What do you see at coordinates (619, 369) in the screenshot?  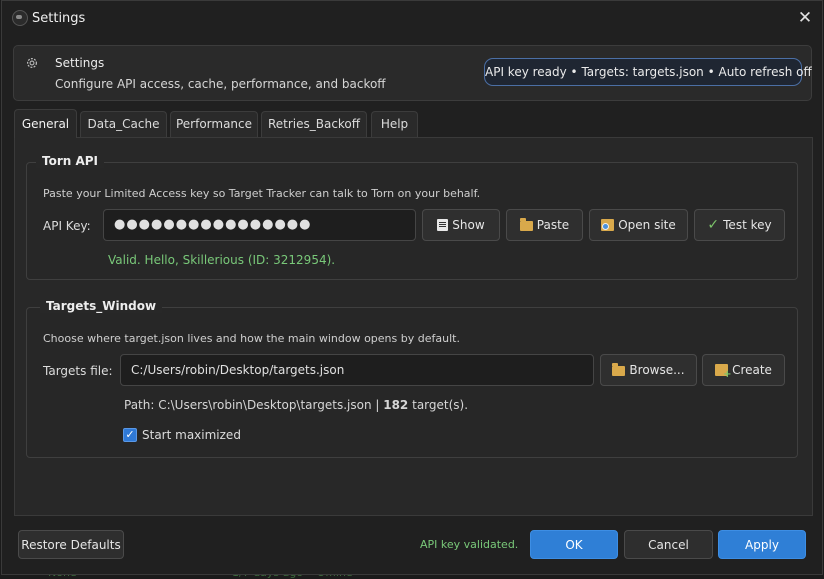 I see `folder-icon` at bounding box center [619, 369].